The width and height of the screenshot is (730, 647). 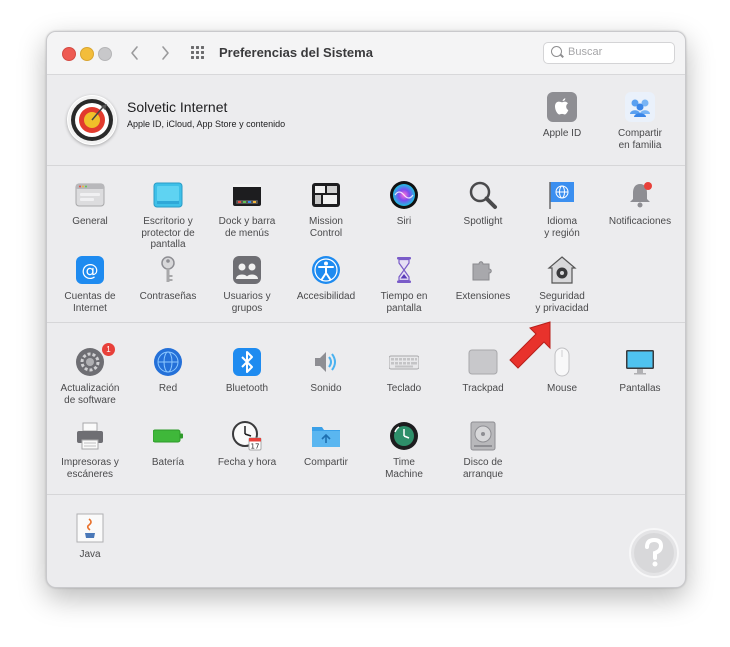 I want to click on pane-label: Time Machine, so click(x=404, y=468).